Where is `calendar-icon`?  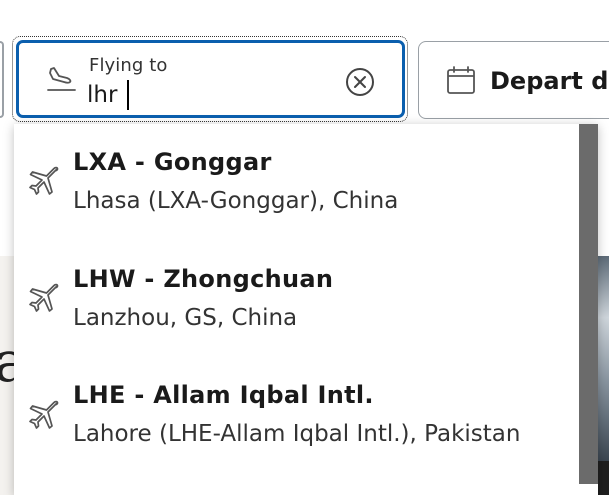 calendar-icon is located at coordinates (461, 80).